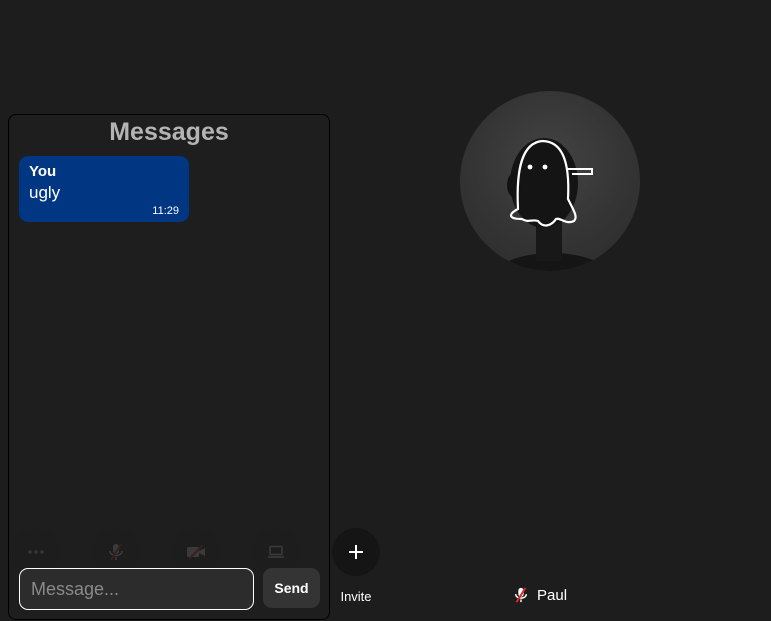  I want to click on invite-button, so click(356, 552).